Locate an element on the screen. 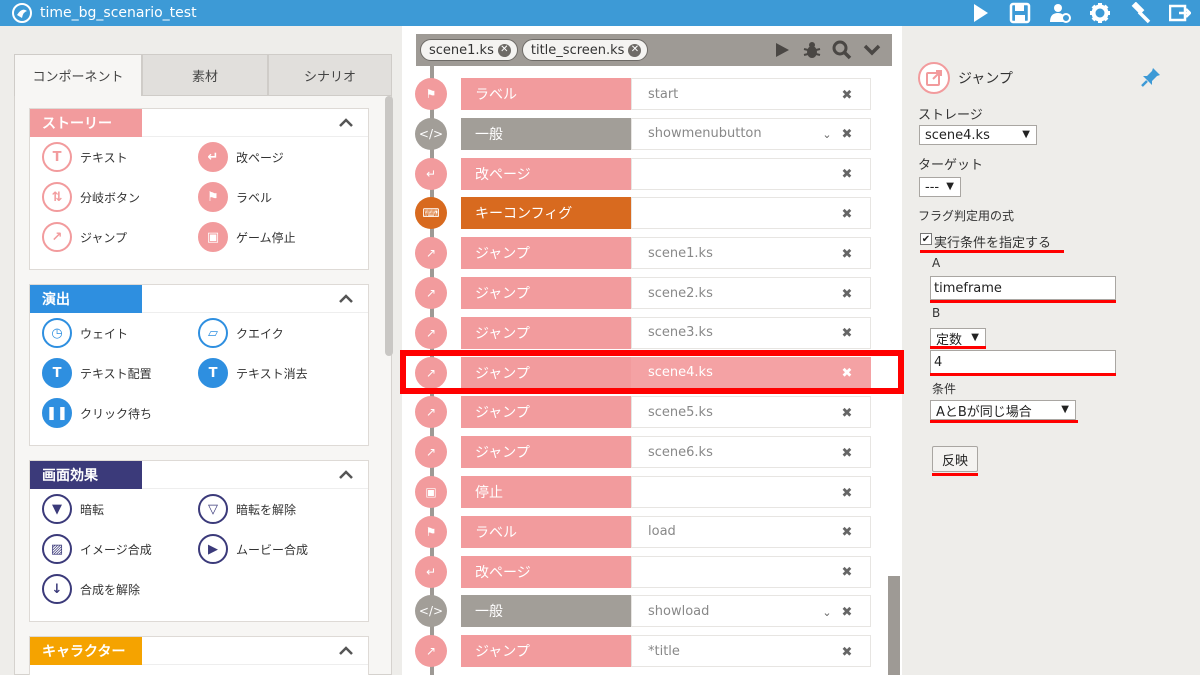  scenario-row: ⚑ ラベル start ✖ is located at coordinates (643, 94).